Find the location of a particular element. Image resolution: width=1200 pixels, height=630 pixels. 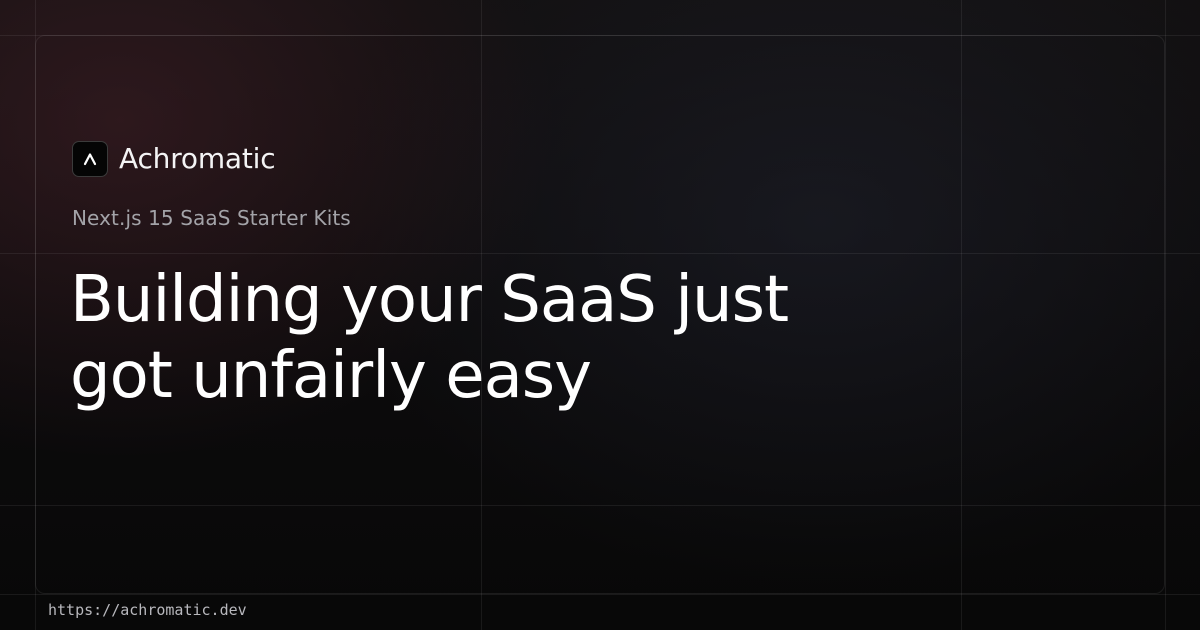

tagline: Next.js 15 SaaS Starter Kits is located at coordinates (211, 218).